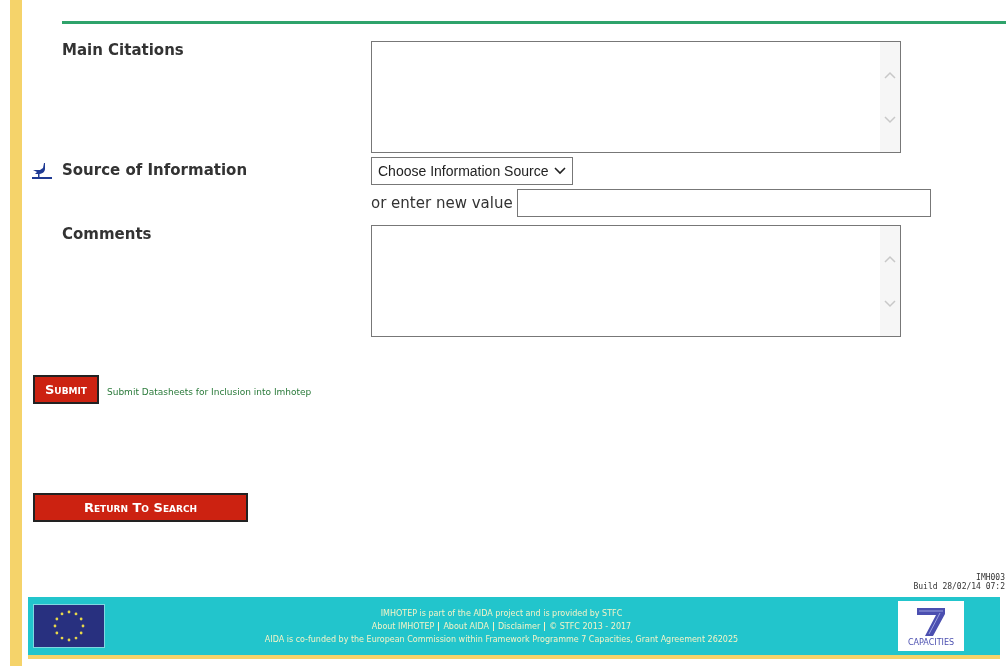 The height and width of the screenshot is (666, 1006). Describe the element at coordinates (501, 639) in the screenshot. I see `footer-text: AIDA is co-funded by the European Commission within Framework Programme 7 Capacities, Grant Agreement 262025` at that location.